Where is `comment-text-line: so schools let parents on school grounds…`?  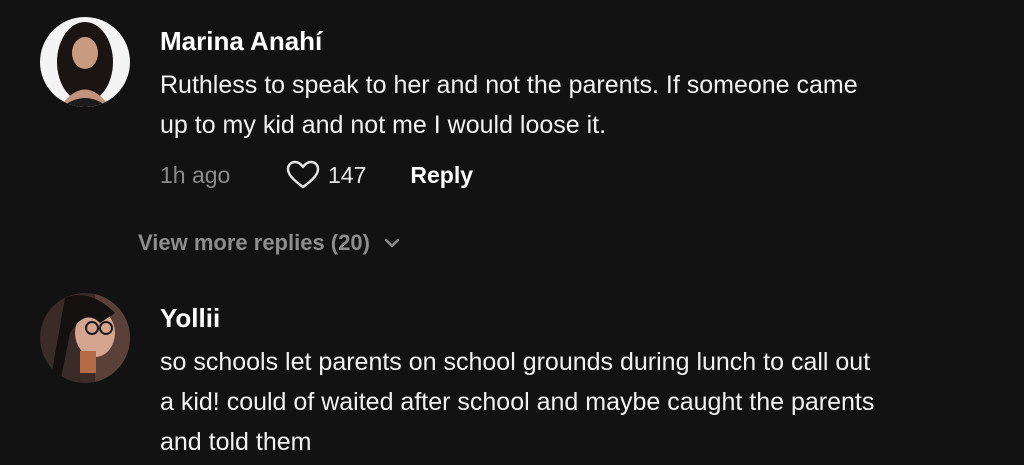 comment-text-line: so schools let parents on school grounds… is located at coordinates (515, 362).